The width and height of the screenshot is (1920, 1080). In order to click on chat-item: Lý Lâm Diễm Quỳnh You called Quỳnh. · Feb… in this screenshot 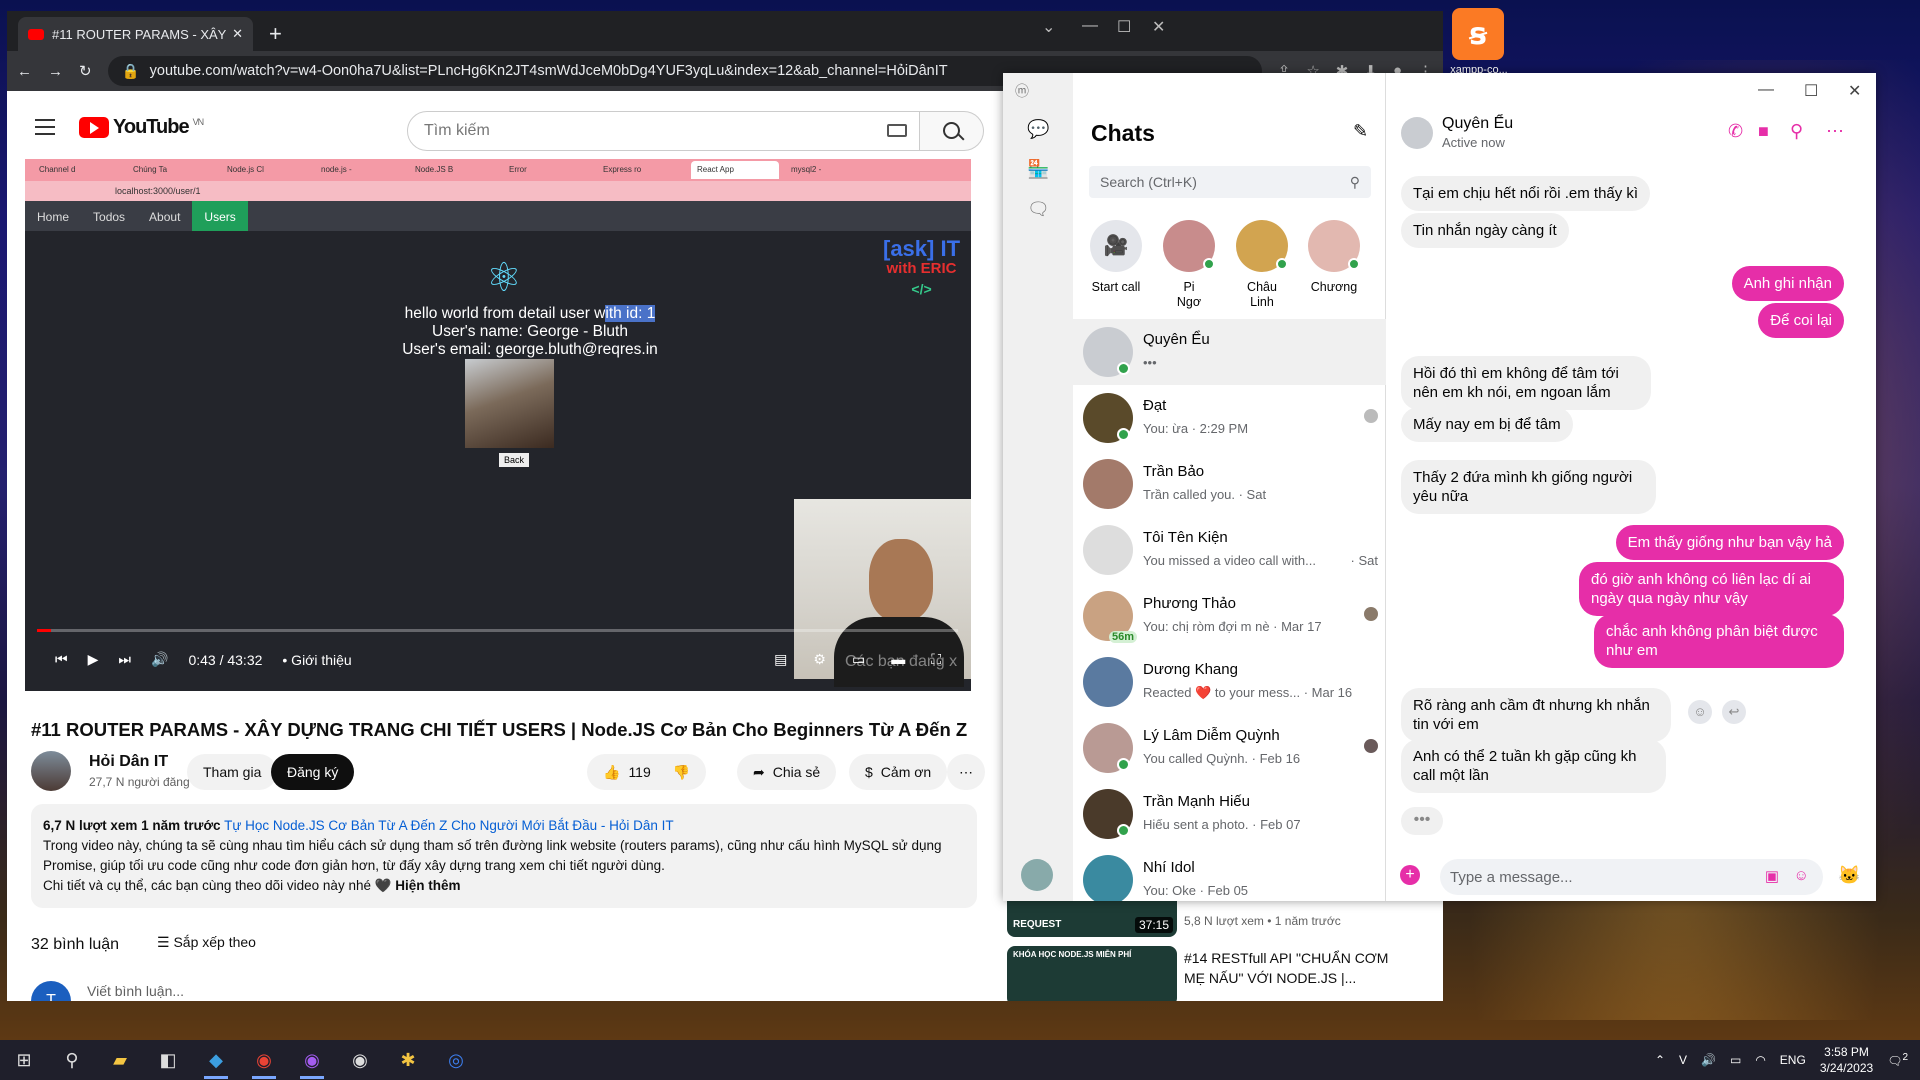, I will do `click(1229, 748)`.